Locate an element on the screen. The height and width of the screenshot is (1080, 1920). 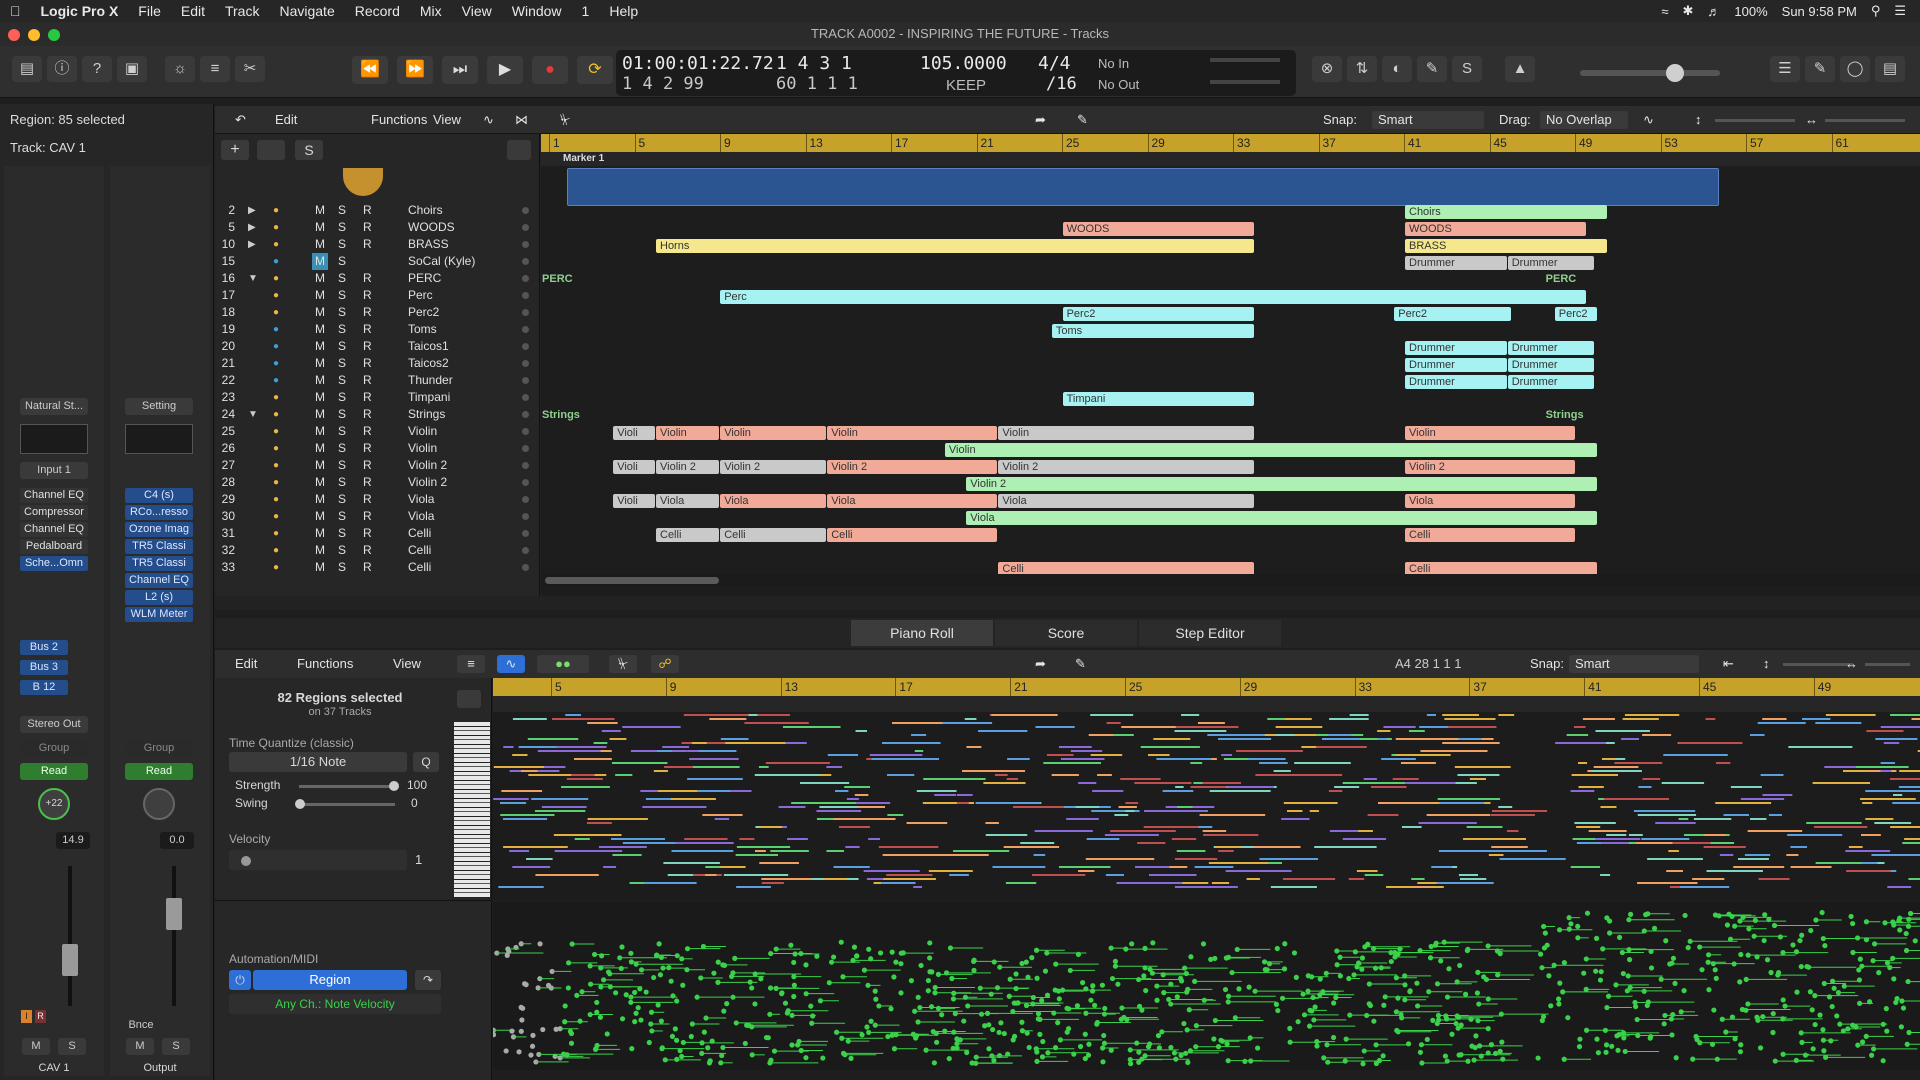
midi-region: Viola is located at coordinates (1126, 501).